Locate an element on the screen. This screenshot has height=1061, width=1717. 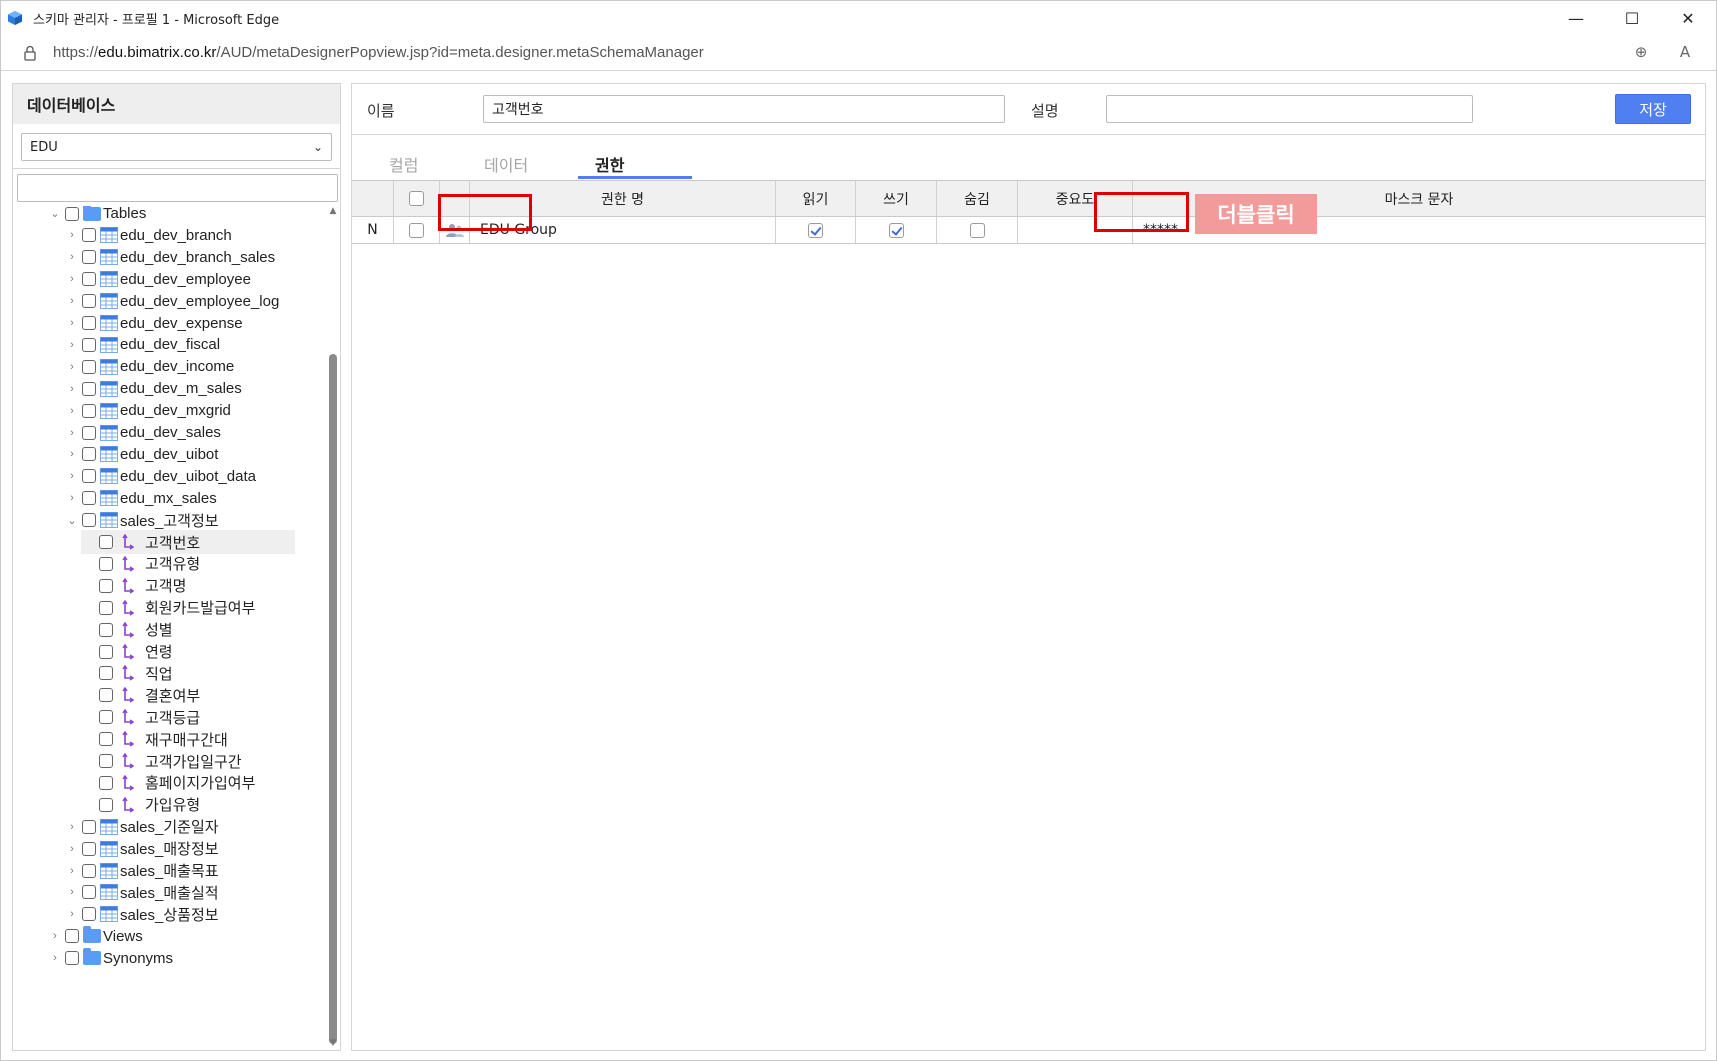
scroll-down-icon: ▼ is located at coordinates (333, 1043).